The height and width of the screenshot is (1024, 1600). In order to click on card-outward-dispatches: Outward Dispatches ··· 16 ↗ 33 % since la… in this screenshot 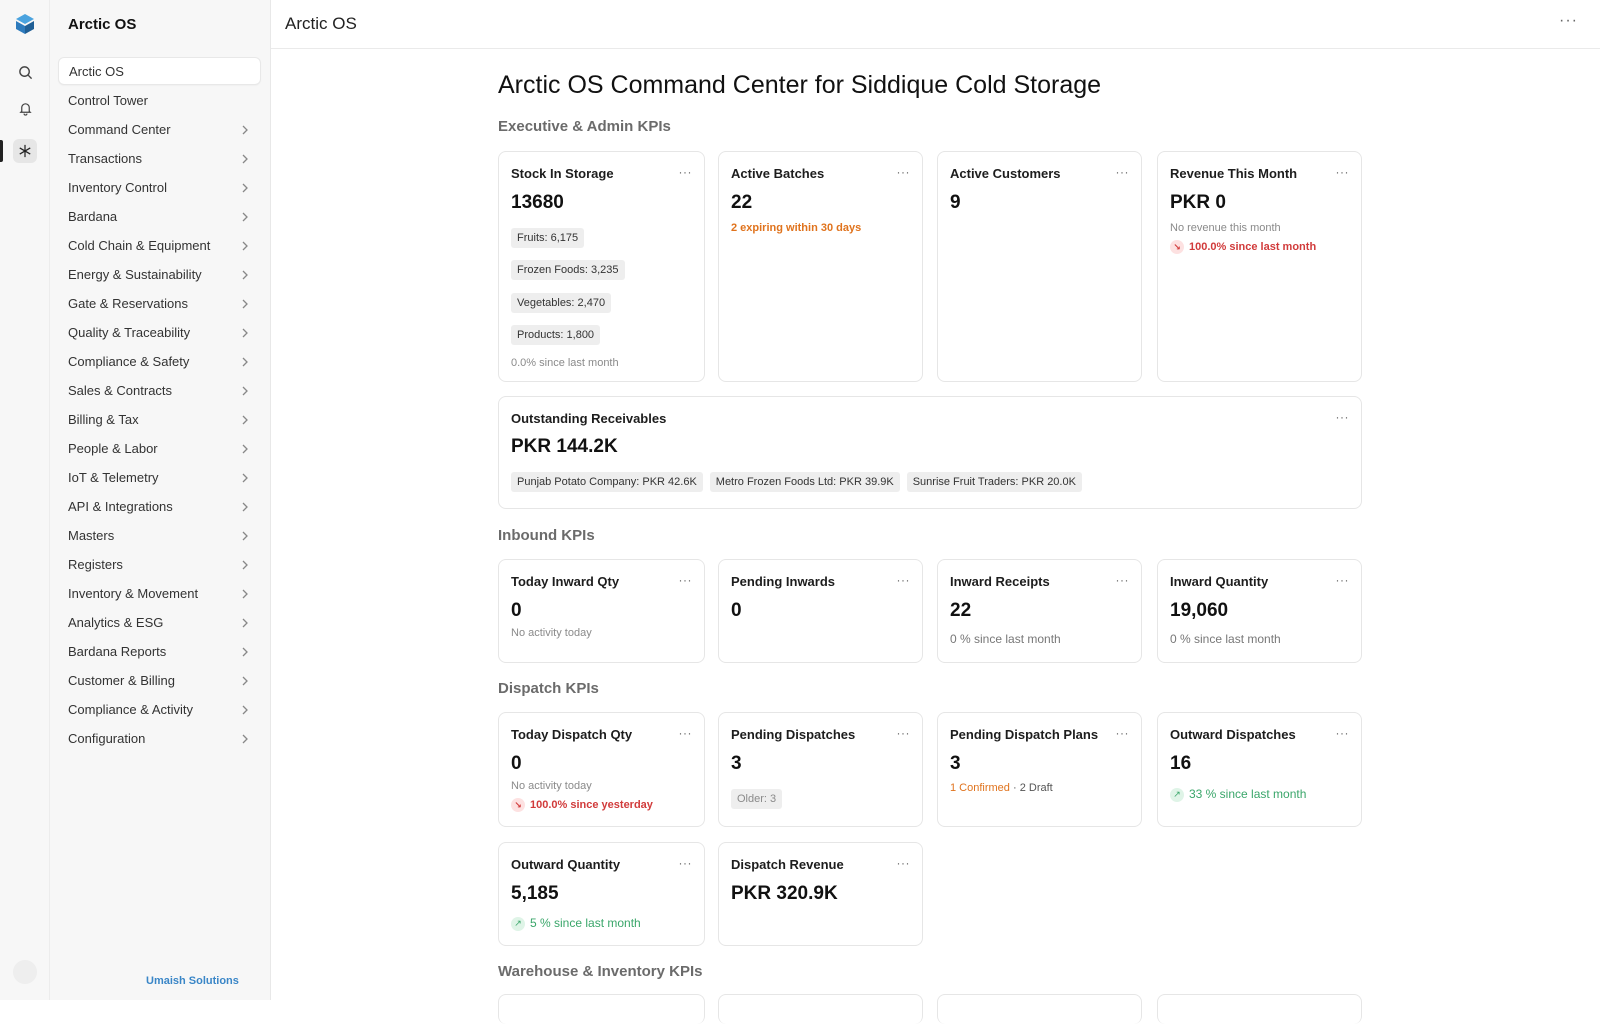, I will do `click(1259, 769)`.